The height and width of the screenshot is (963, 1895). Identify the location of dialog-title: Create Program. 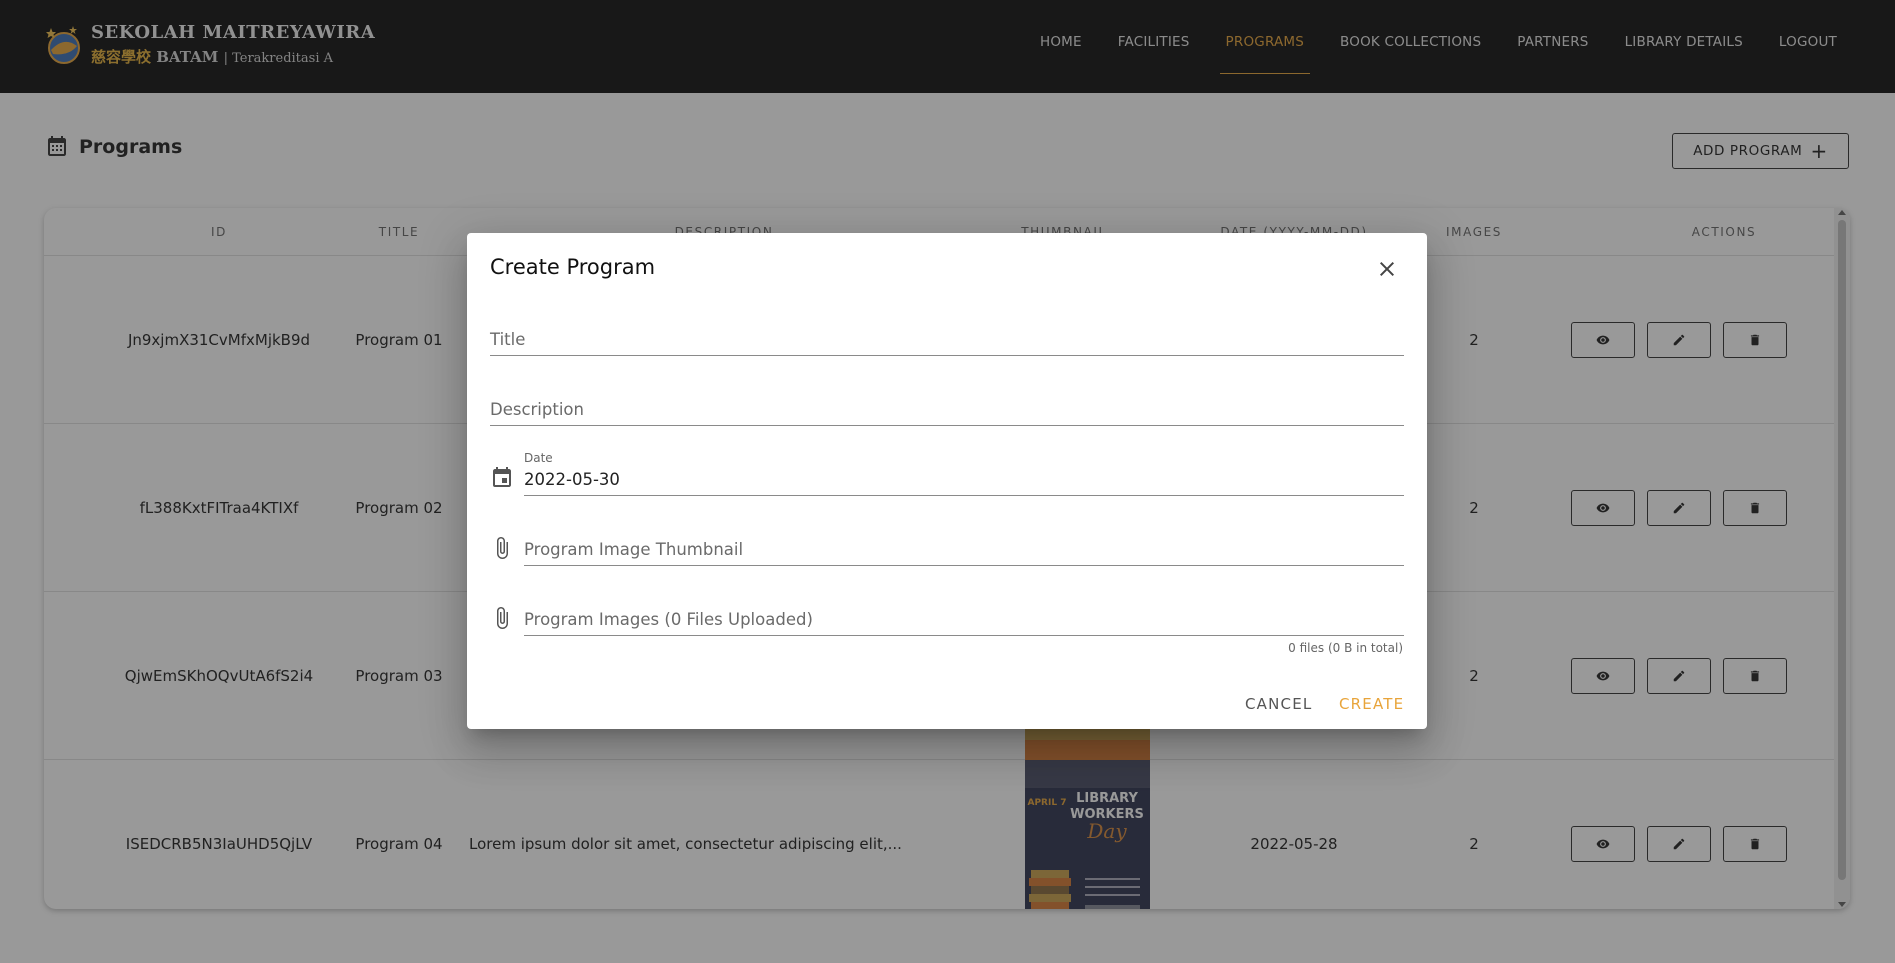
(573, 267).